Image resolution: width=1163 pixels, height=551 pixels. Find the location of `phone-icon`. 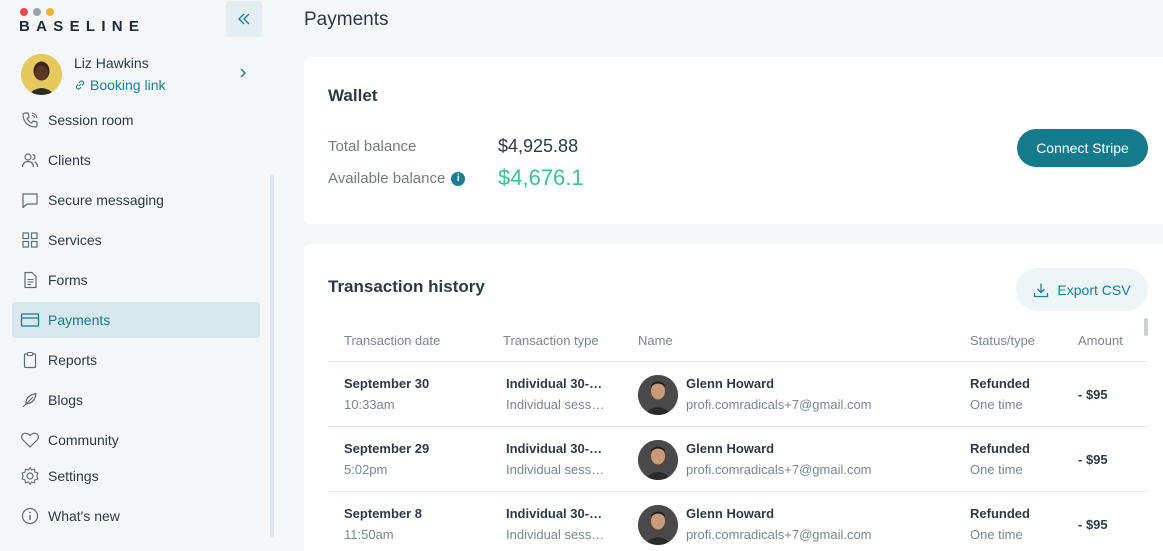

phone-icon is located at coordinates (30, 120).